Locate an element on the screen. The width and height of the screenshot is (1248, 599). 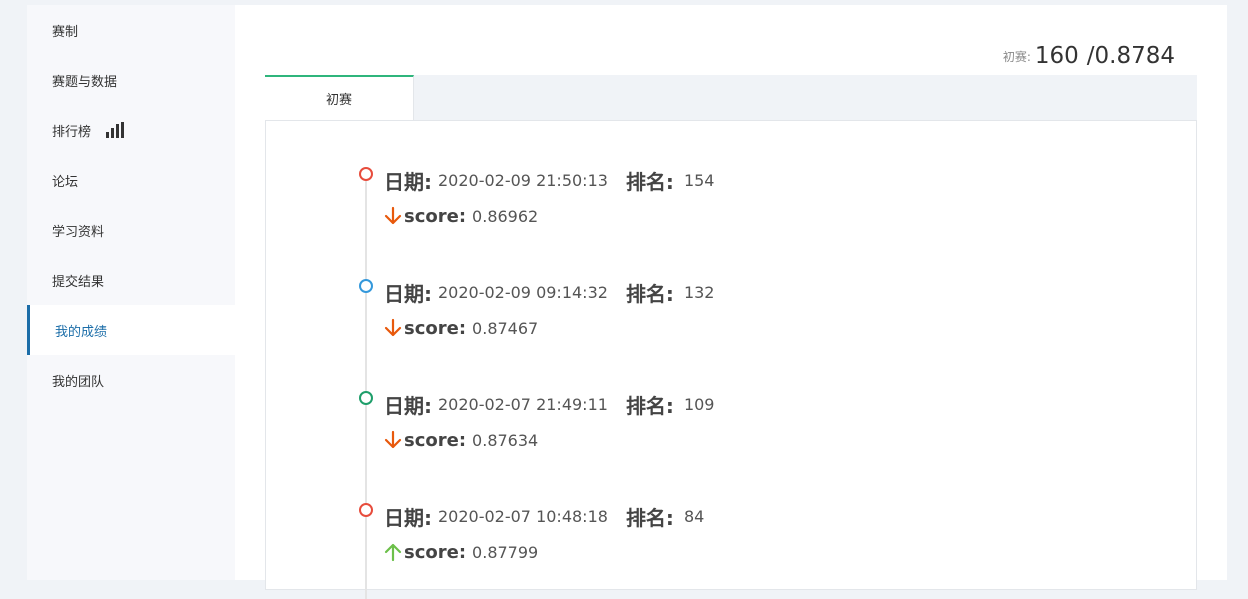
sidebar-item-rules: 赛制 is located at coordinates (131, 30).